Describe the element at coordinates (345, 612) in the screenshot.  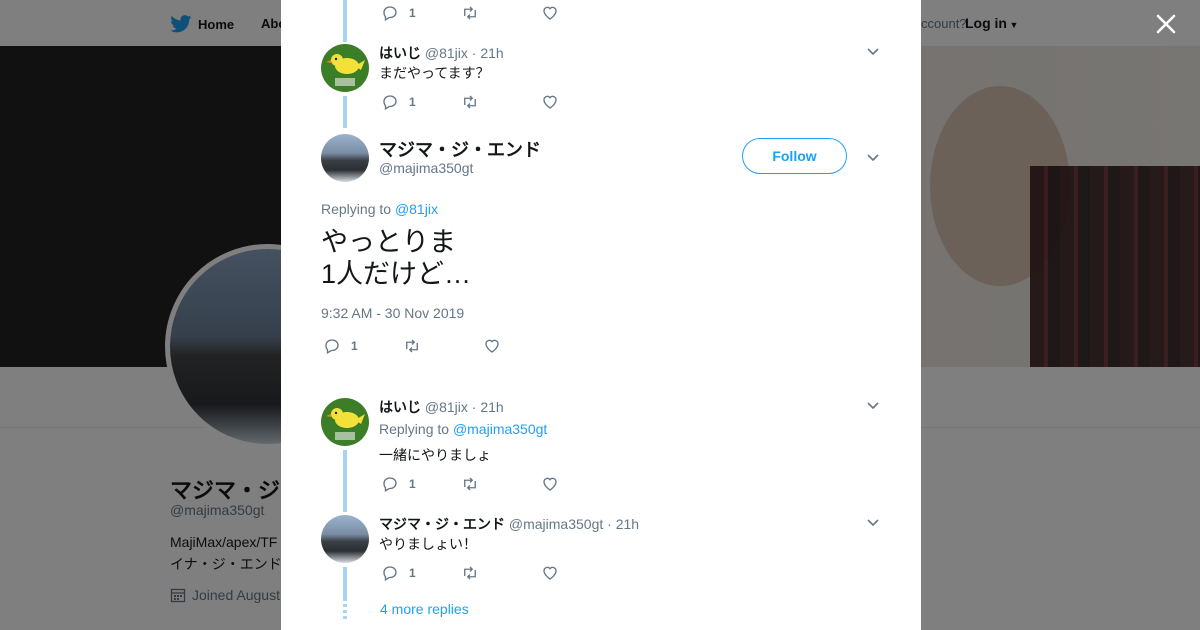
I see `thread-dots` at that location.